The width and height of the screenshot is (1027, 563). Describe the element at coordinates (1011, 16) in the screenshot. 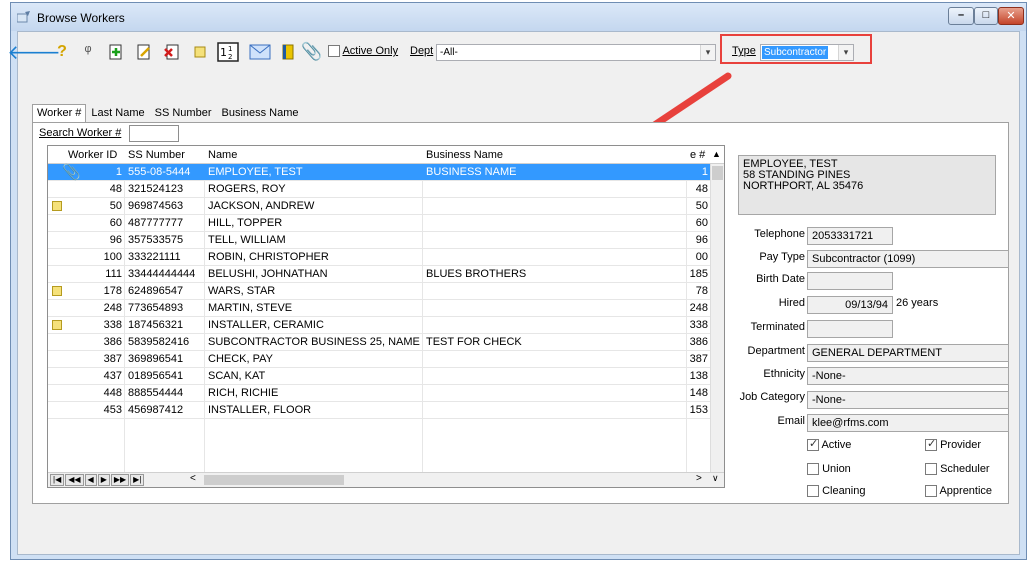

I see `close-button: ✕` at that location.